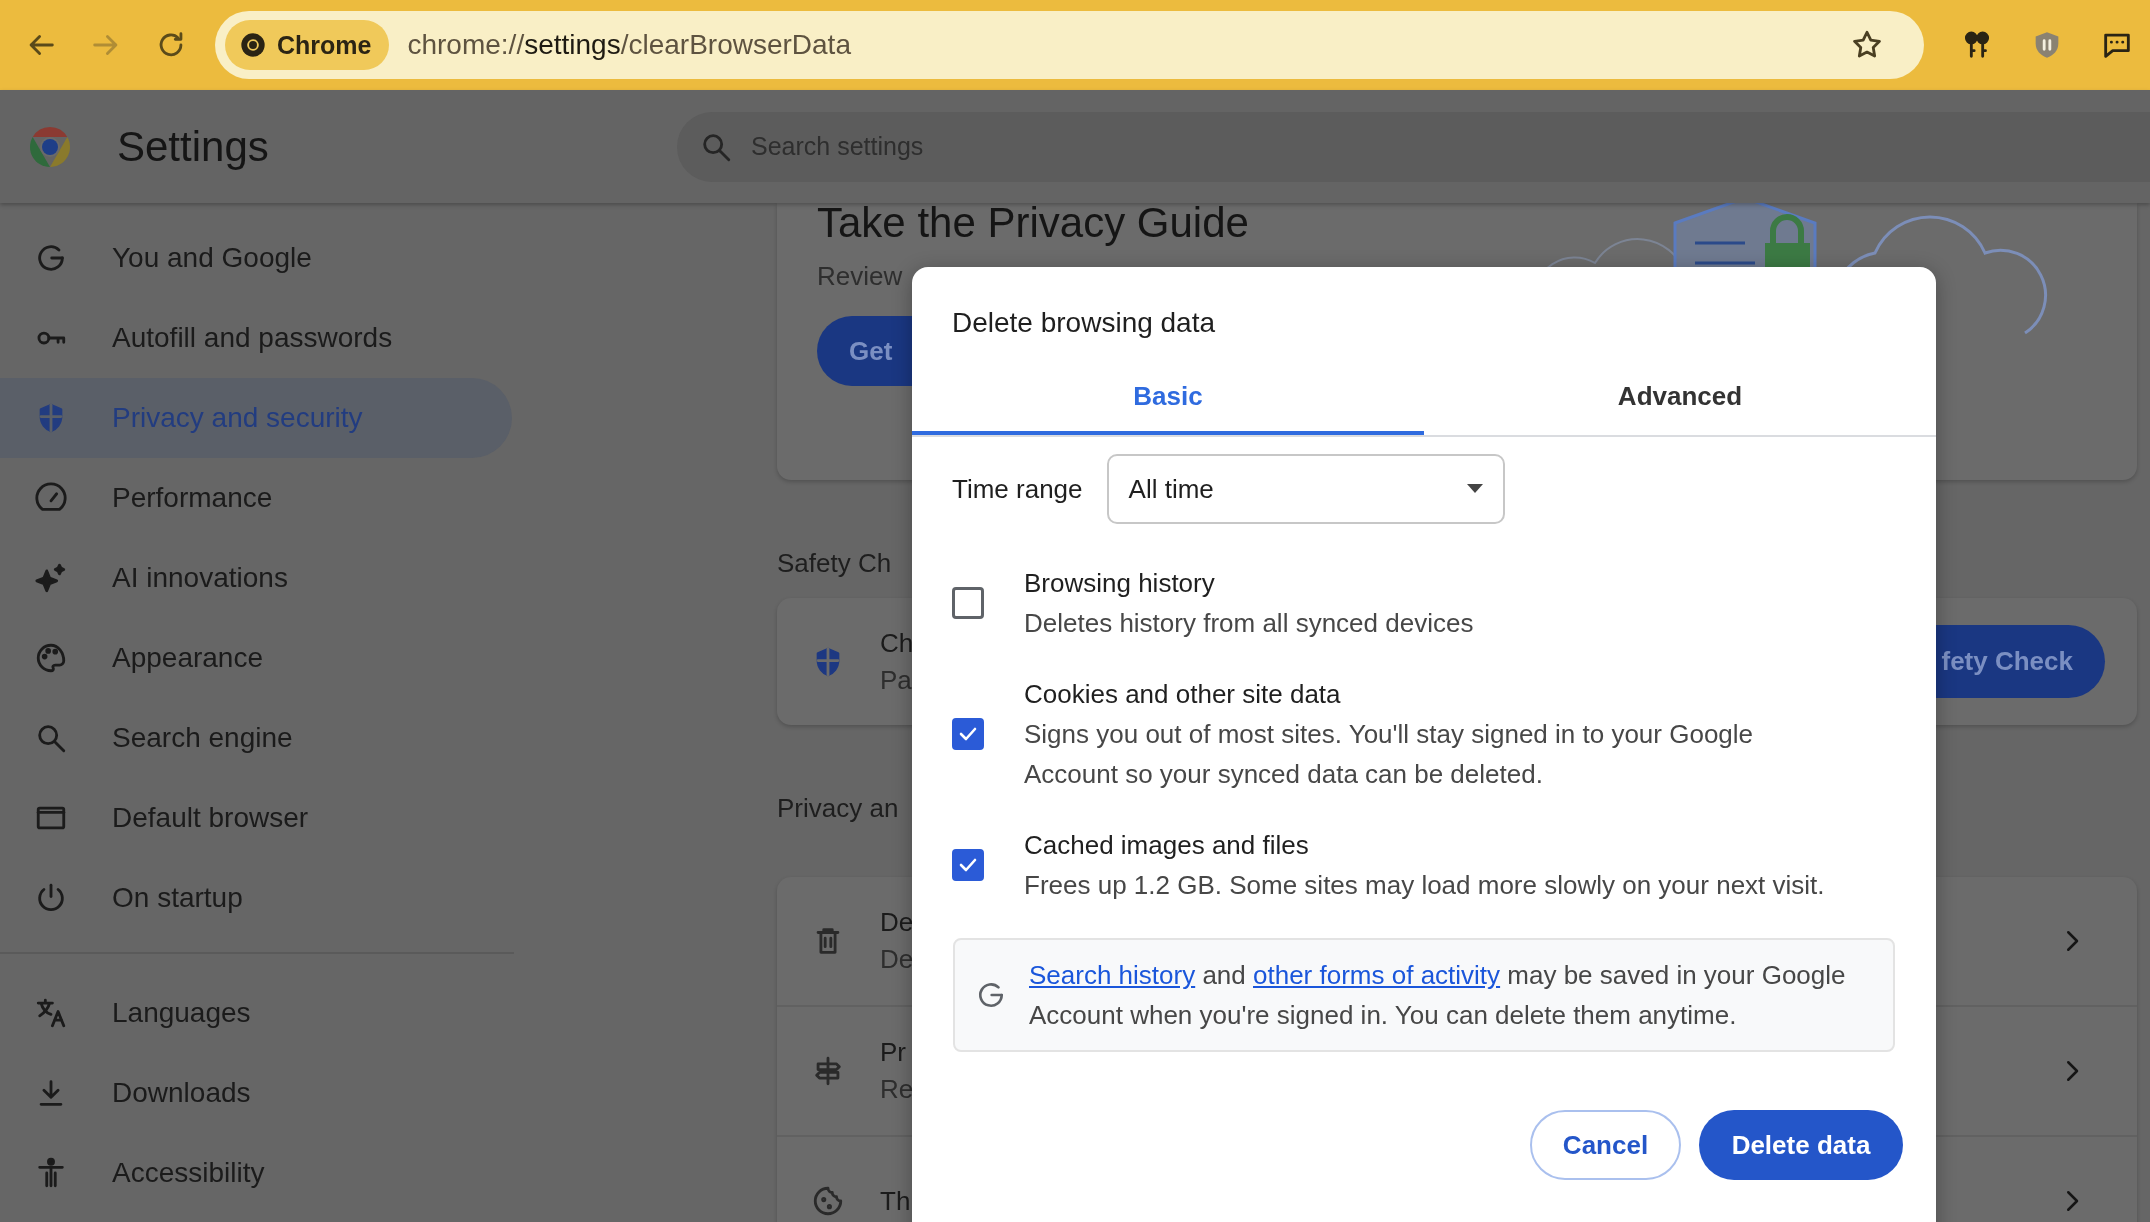  I want to click on row-title: Th, so click(895, 1201).